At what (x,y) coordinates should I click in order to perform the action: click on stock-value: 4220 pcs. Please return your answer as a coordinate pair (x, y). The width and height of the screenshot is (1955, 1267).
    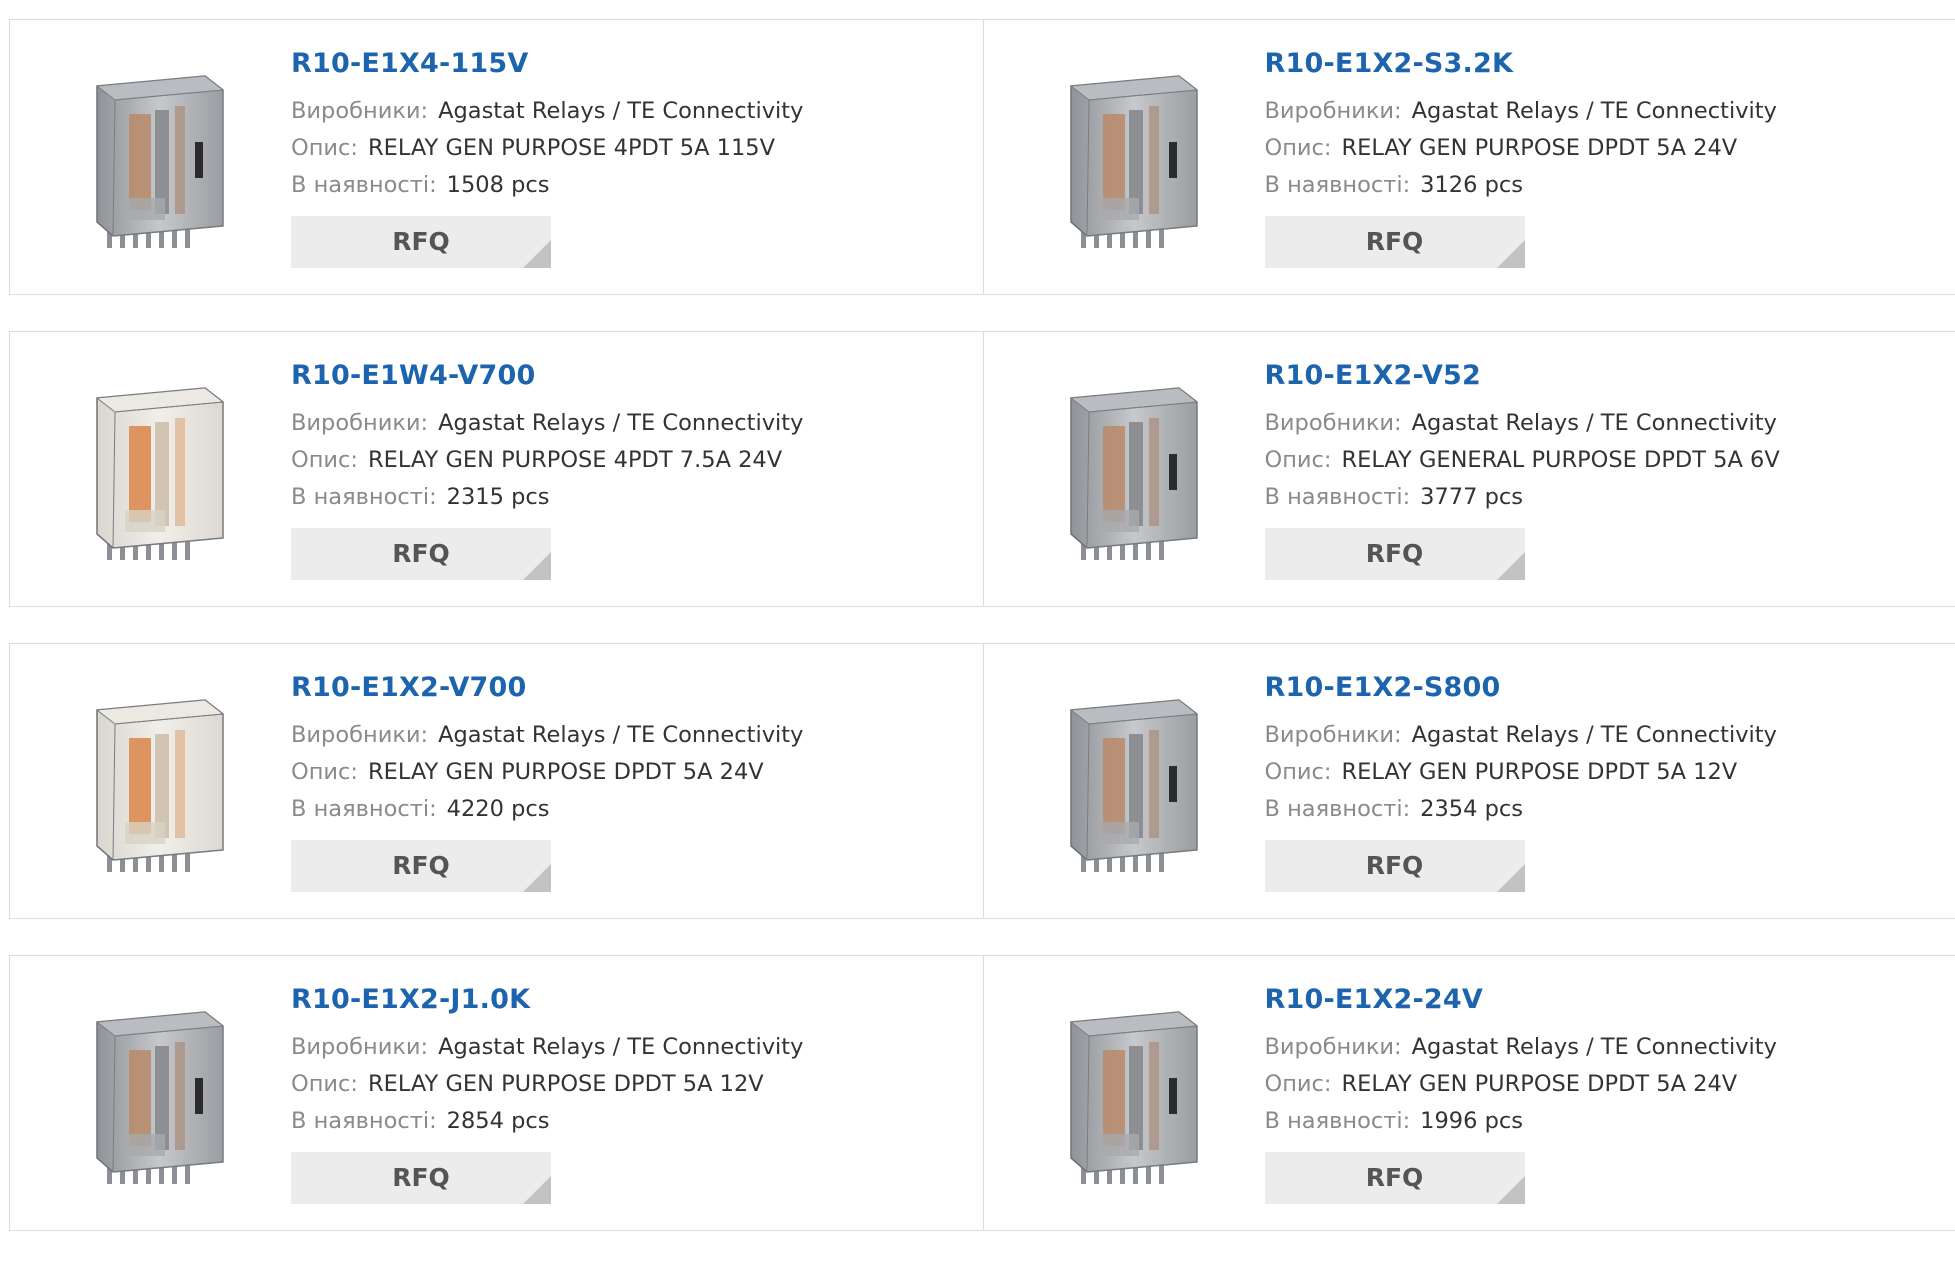
    Looking at the image, I should click on (498, 809).